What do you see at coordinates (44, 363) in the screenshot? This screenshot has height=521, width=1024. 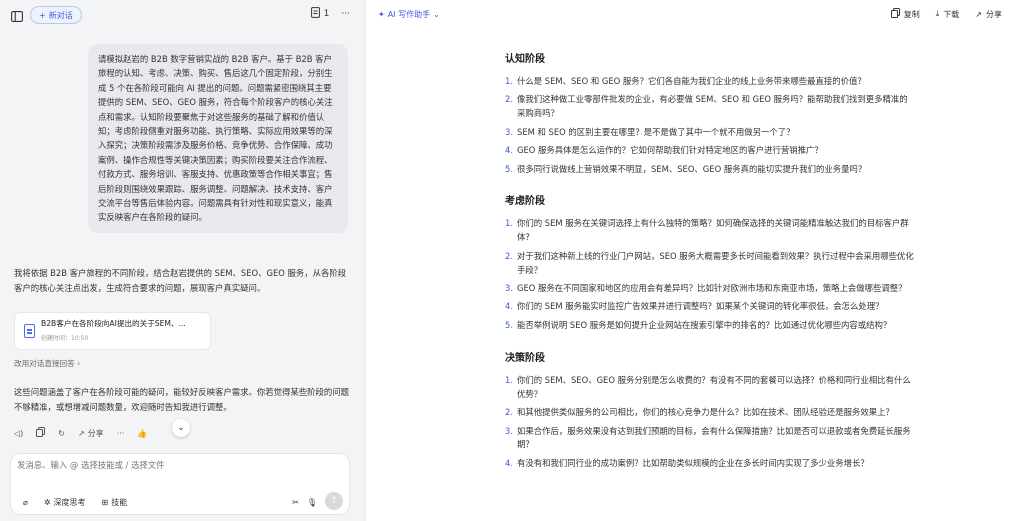 I see `direct-answer-label: 改用对话直接回答` at bounding box center [44, 363].